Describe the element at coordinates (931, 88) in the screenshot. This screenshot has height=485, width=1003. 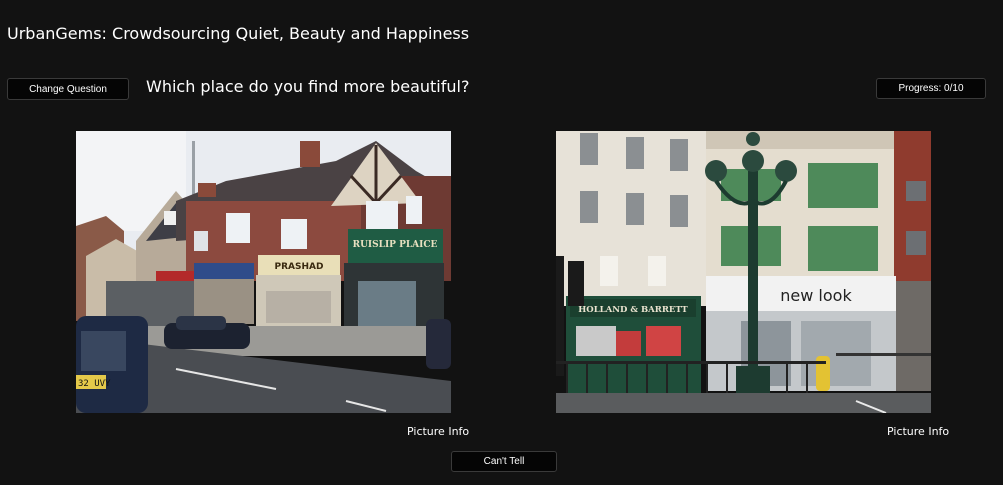
I see `progress-button: Progress: 0/10` at that location.